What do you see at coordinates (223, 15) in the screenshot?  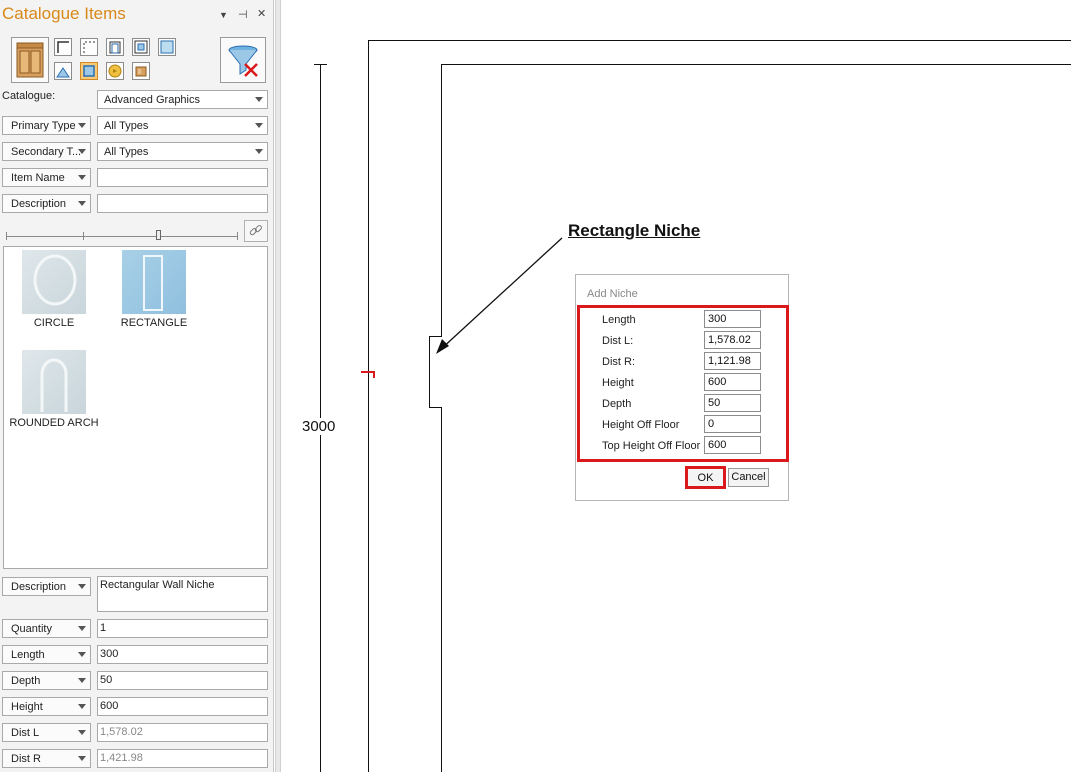 I see `panel-menu-button: ▼` at bounding box center [223, 15].